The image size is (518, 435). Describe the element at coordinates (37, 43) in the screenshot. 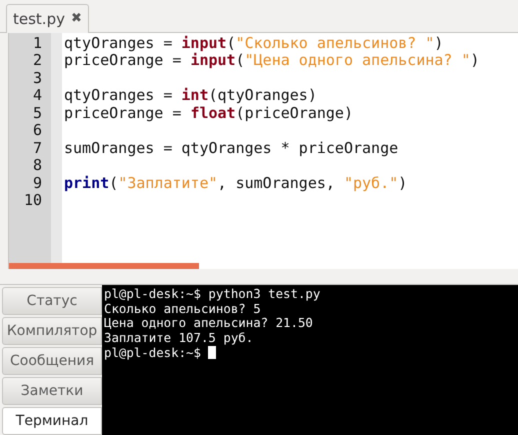

I see `line-number: 1` at that location.